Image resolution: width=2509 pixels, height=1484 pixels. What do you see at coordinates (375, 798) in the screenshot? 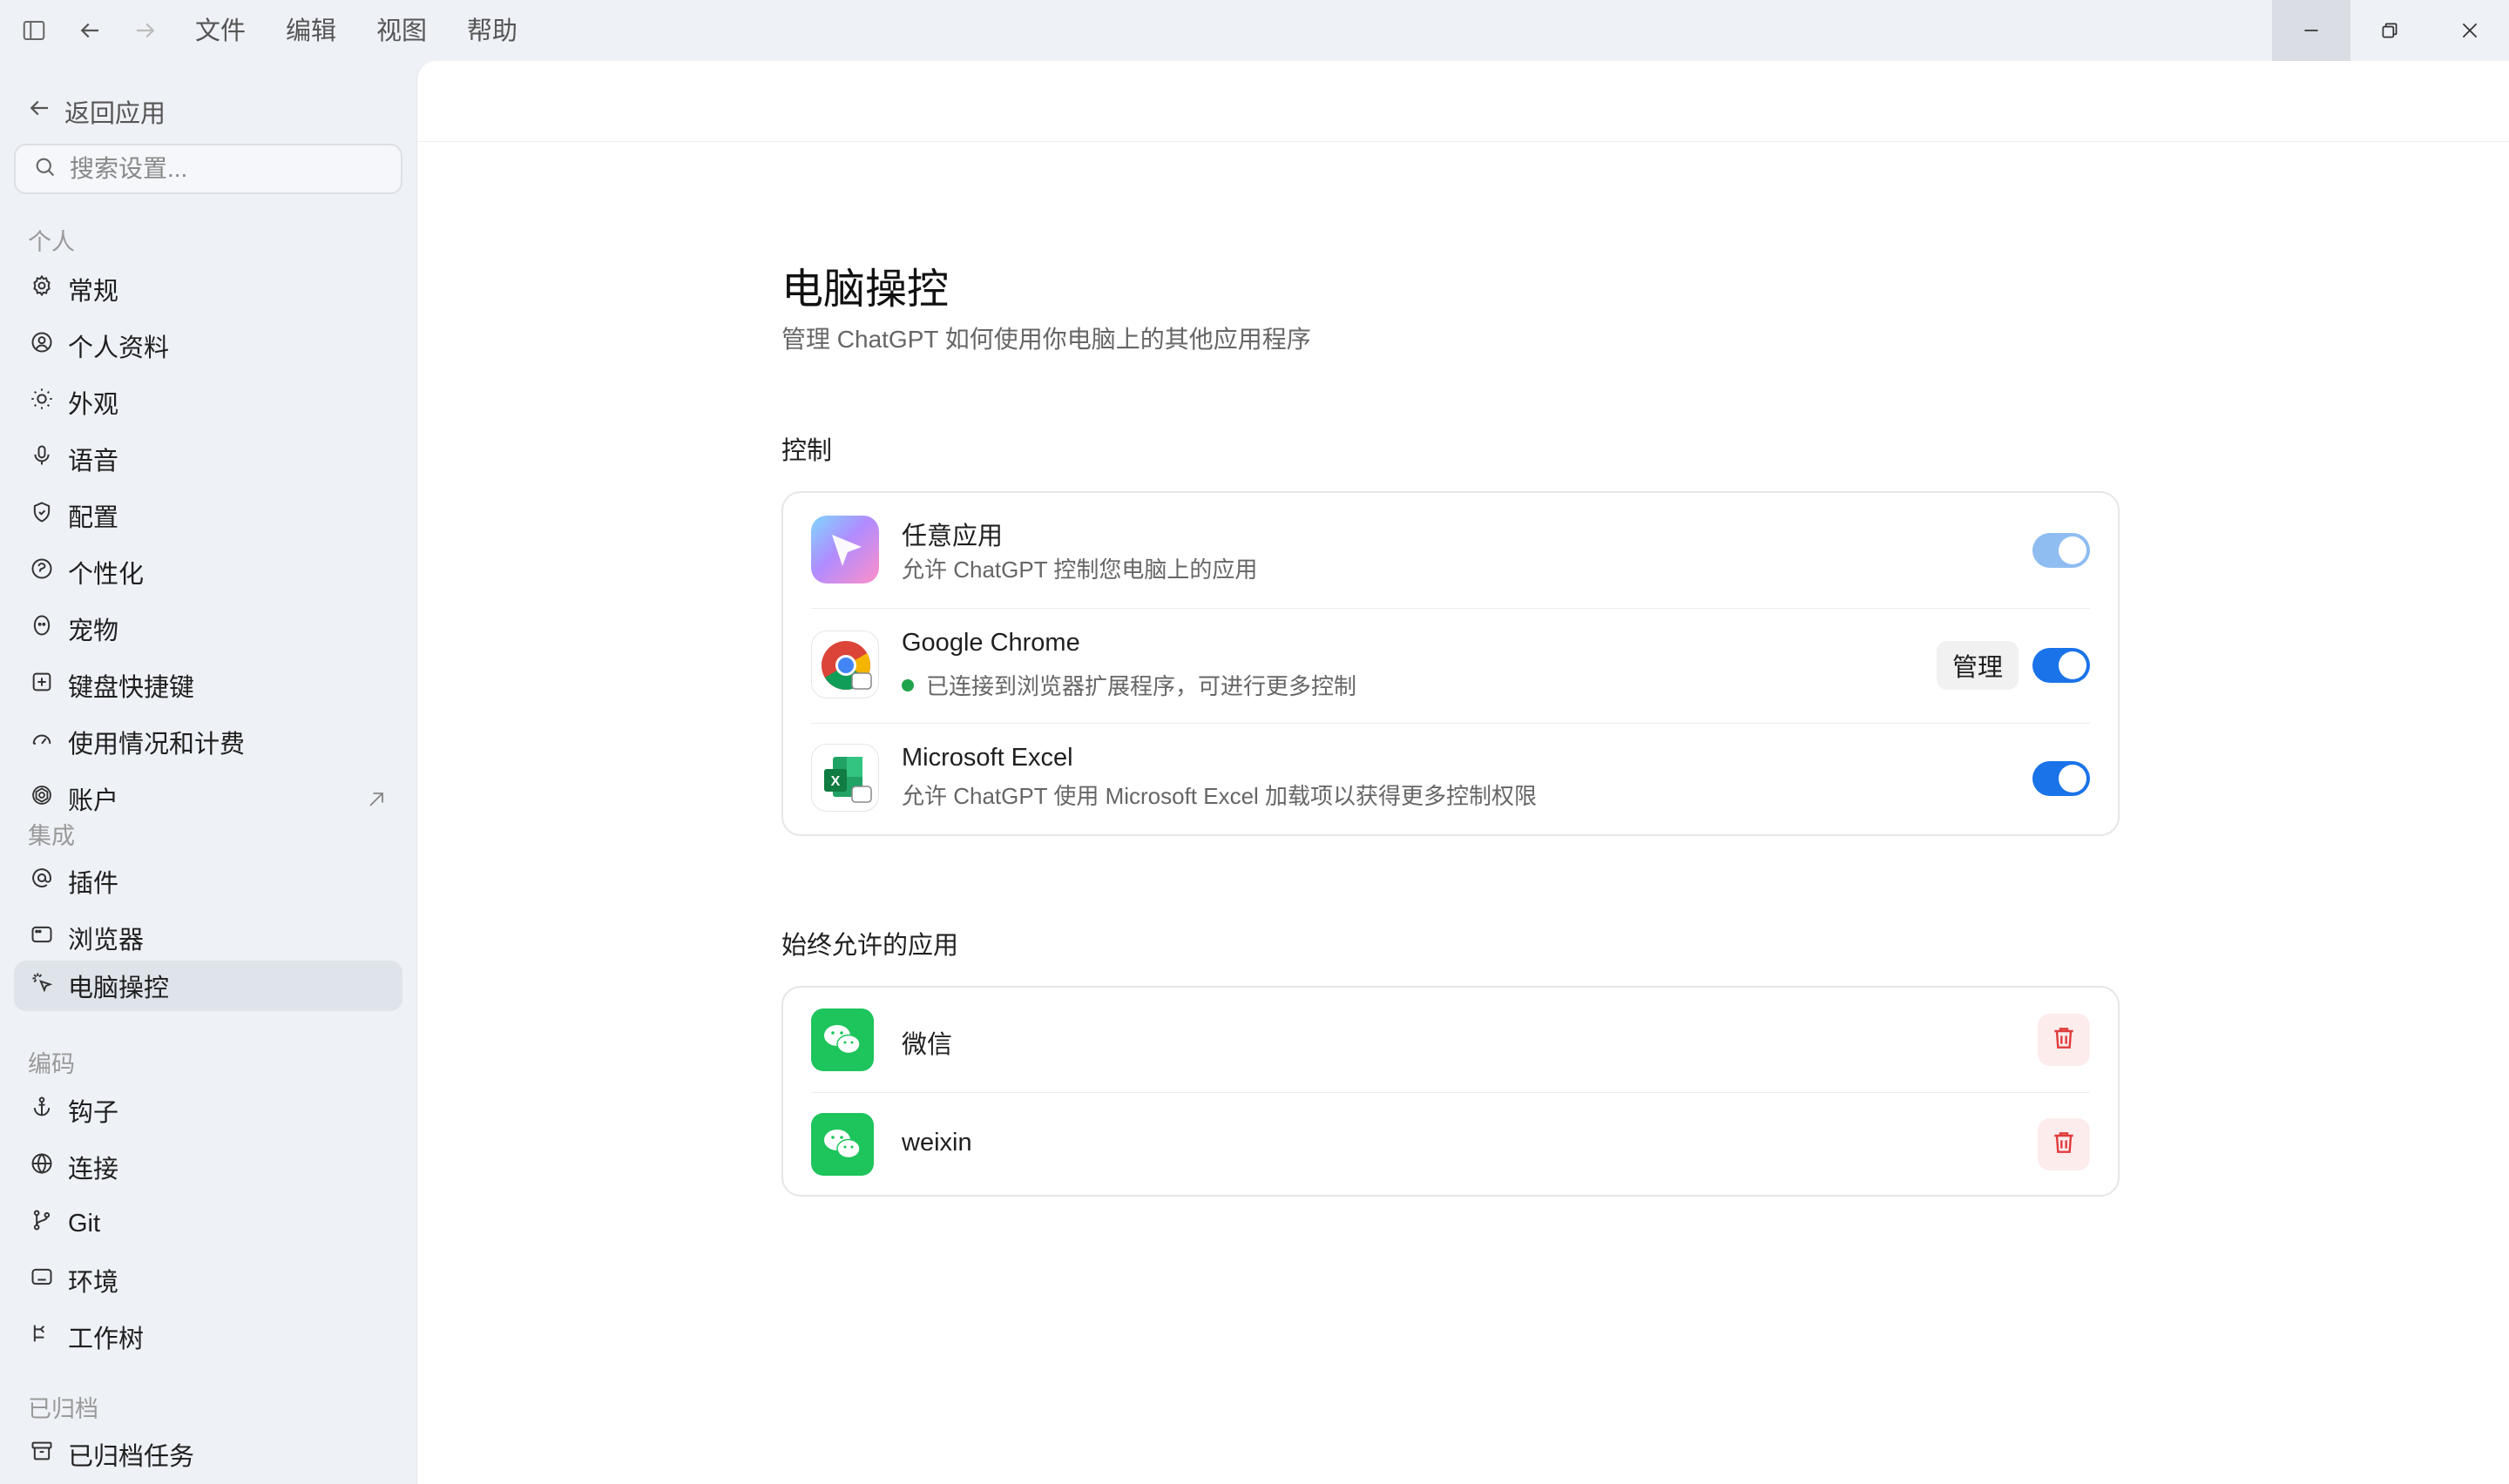
I see `external-link-icon` at bounding box center [375, 798].